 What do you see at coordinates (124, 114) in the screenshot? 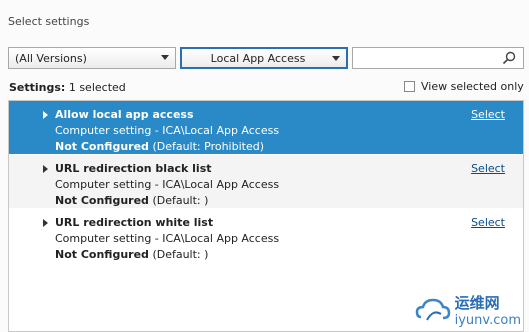
I see `setting-title: Allow local app access` at bounding box center [124, 114].